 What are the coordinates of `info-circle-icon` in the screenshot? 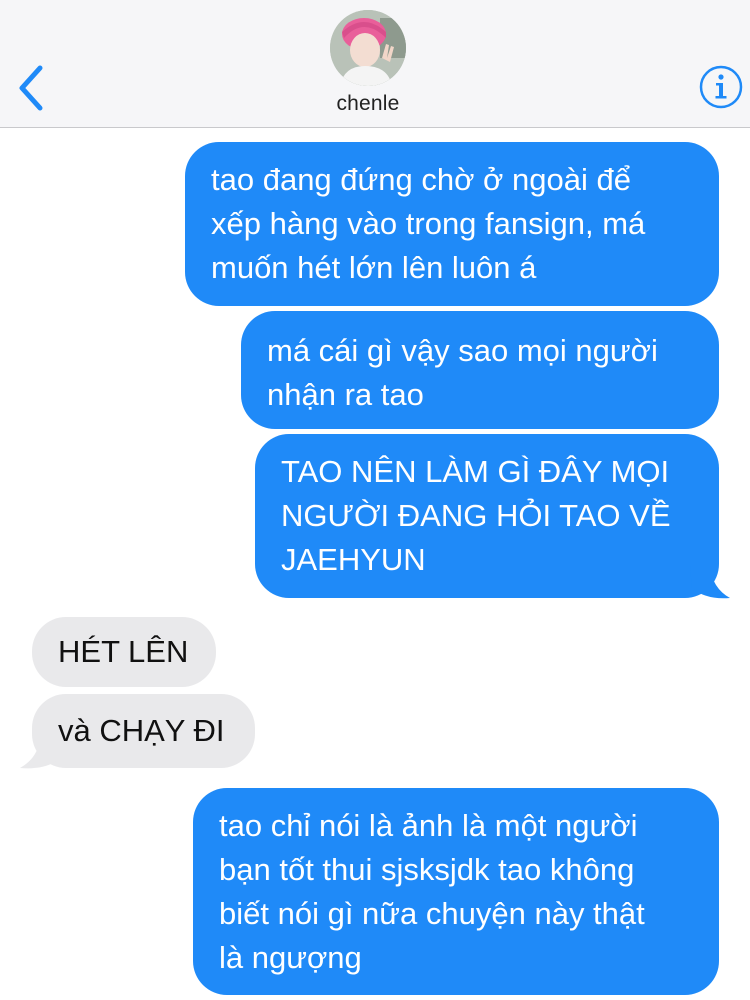 It's located at (721, 87).